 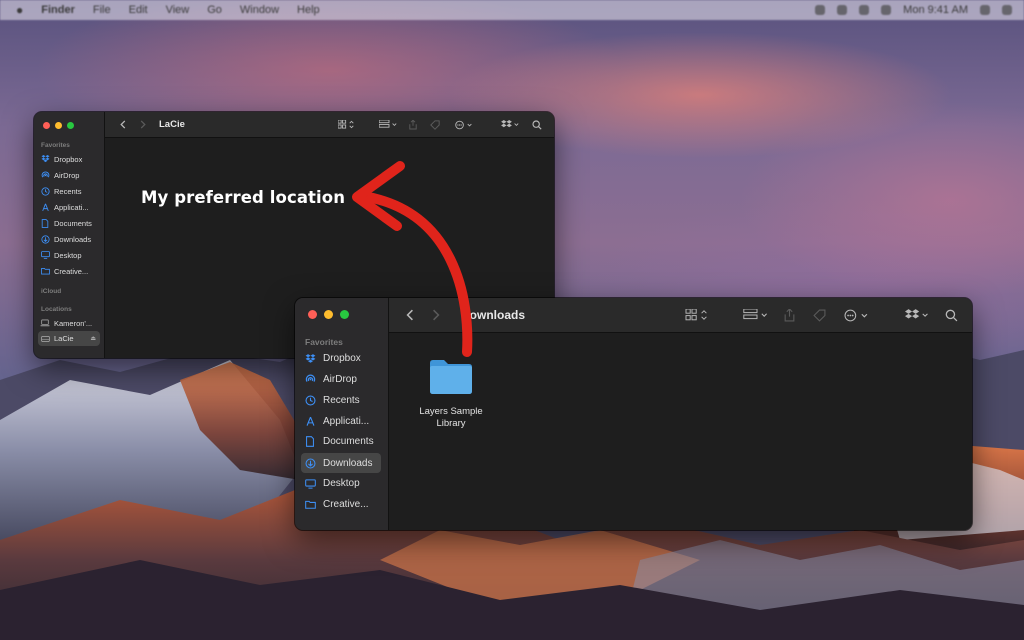 I want to click on section-label-favorites: Favorites, so click(x=324, y=342).